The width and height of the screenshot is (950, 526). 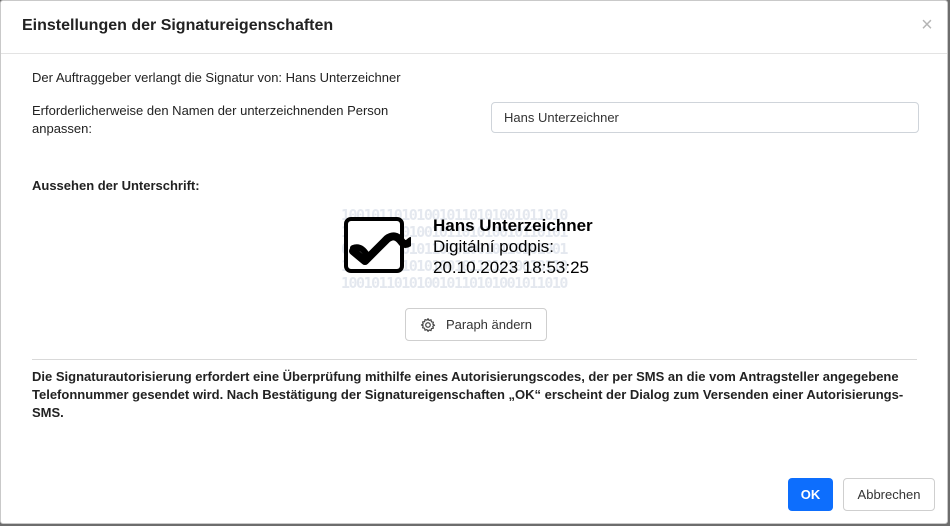 What do you see at coordinates (488, 324) in the screenshot?
I see `change-paraph-label: Paraph ändern` at bounding box center [488, 324].